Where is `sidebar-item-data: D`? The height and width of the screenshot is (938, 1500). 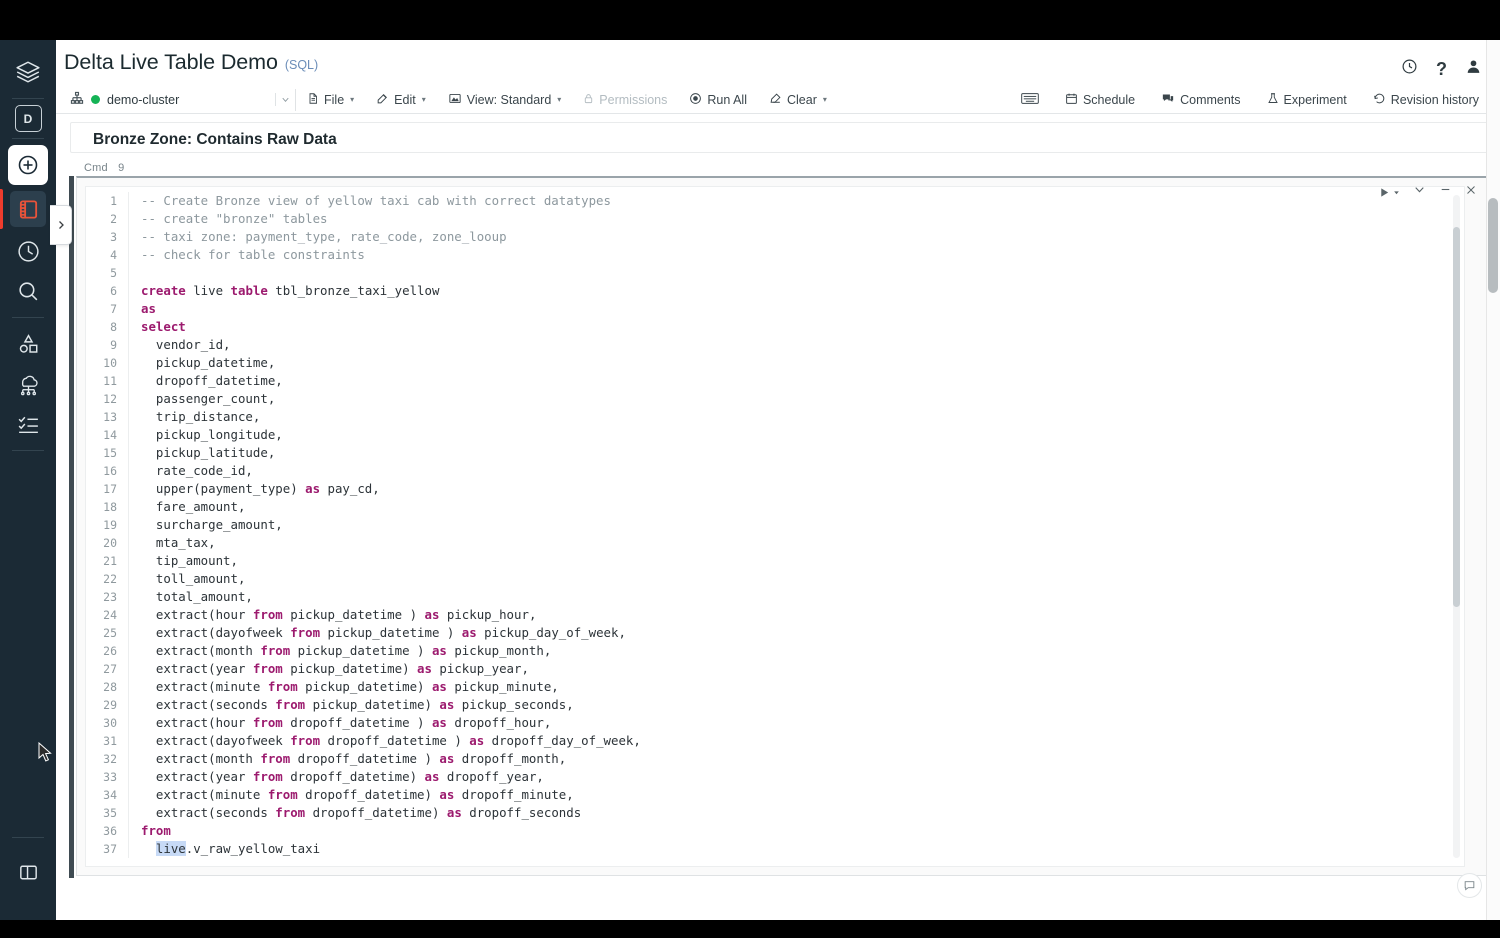
sidebar-item-data: D is located at coordinates (28, 118).